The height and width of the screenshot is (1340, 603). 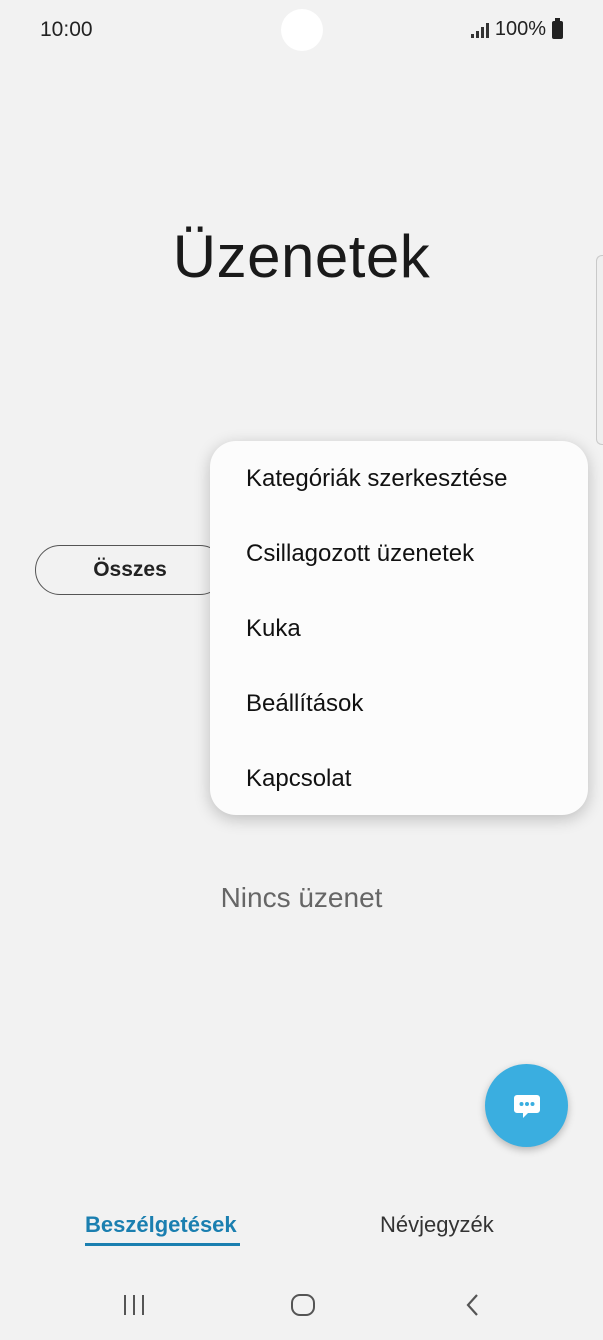 What do you see at coordinates (162, 1244) in the screenshot?
I see `active-tab-indicator` at bounding box center [162, 1244].